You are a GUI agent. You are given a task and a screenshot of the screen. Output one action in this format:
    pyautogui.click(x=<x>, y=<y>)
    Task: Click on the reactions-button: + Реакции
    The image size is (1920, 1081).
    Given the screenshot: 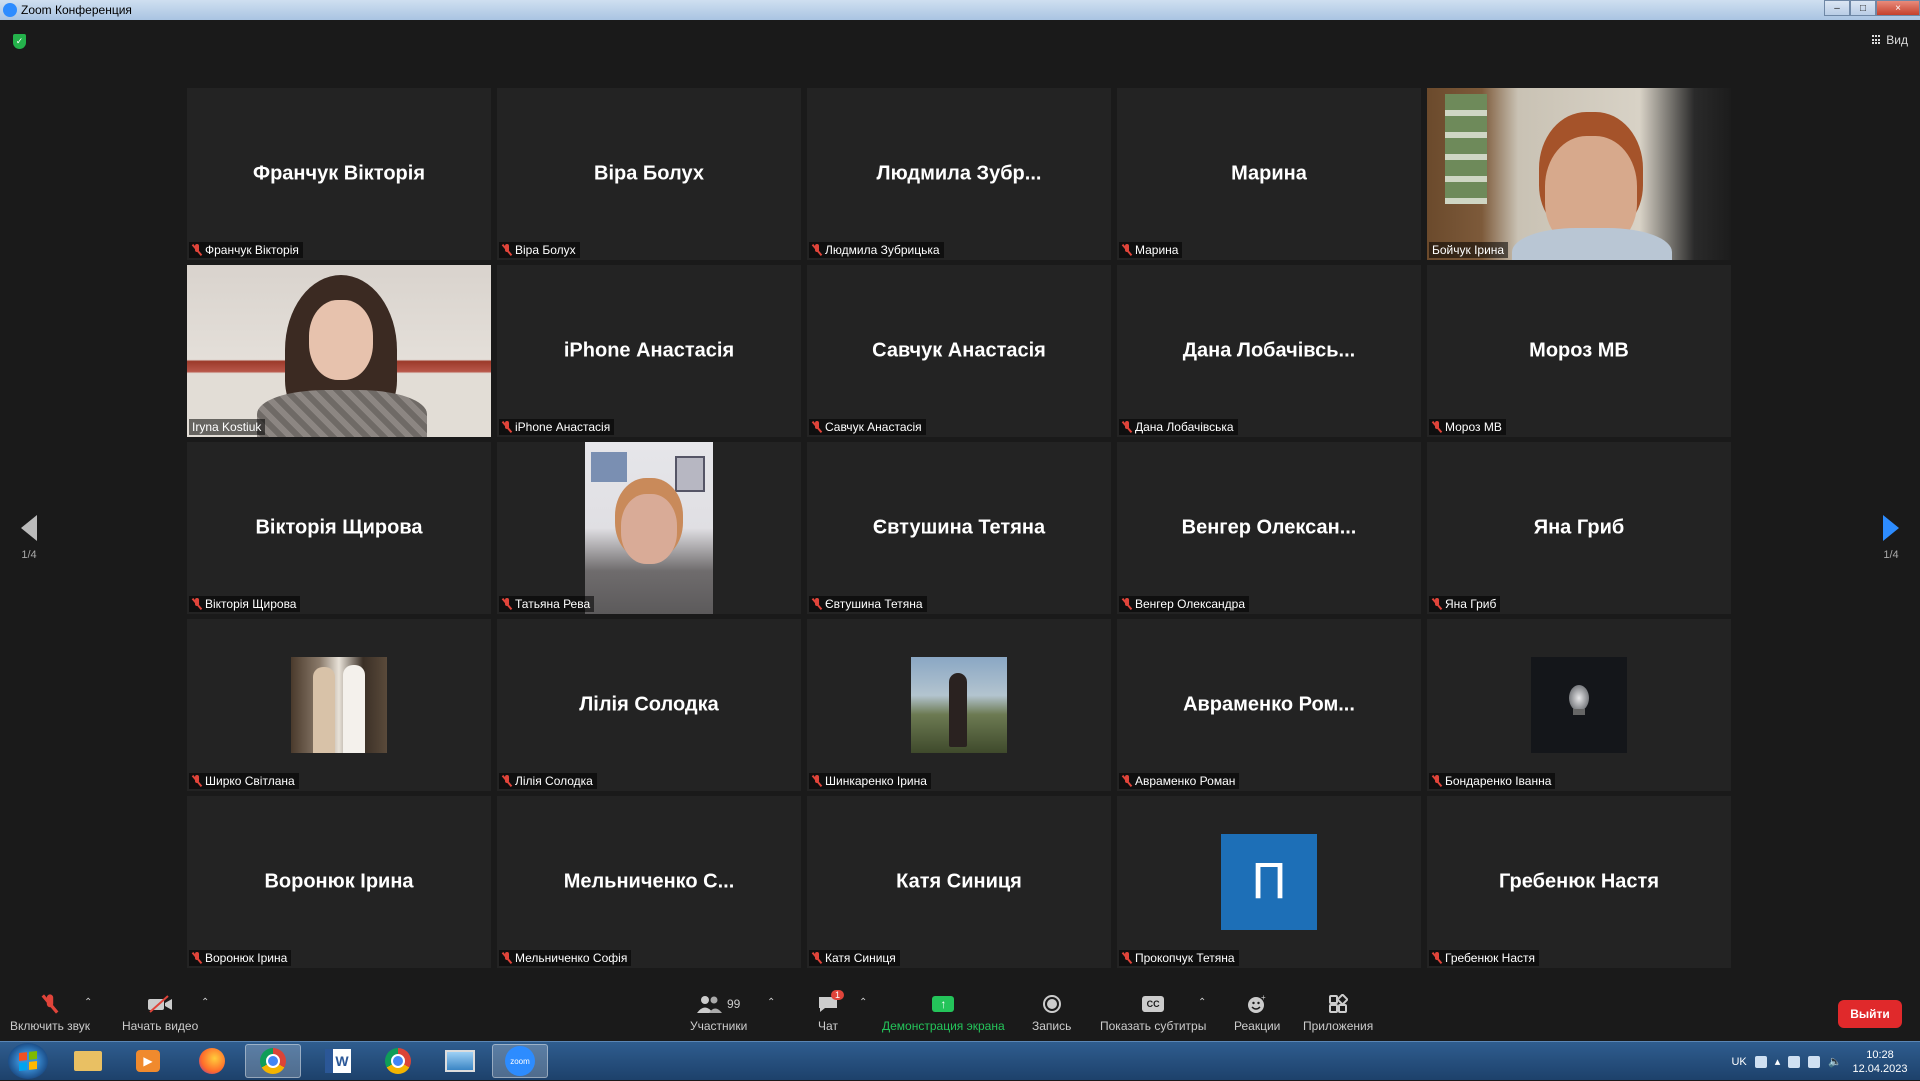 What is the action you would take?
    pyautogui.click(x=1257, y=1013)
    